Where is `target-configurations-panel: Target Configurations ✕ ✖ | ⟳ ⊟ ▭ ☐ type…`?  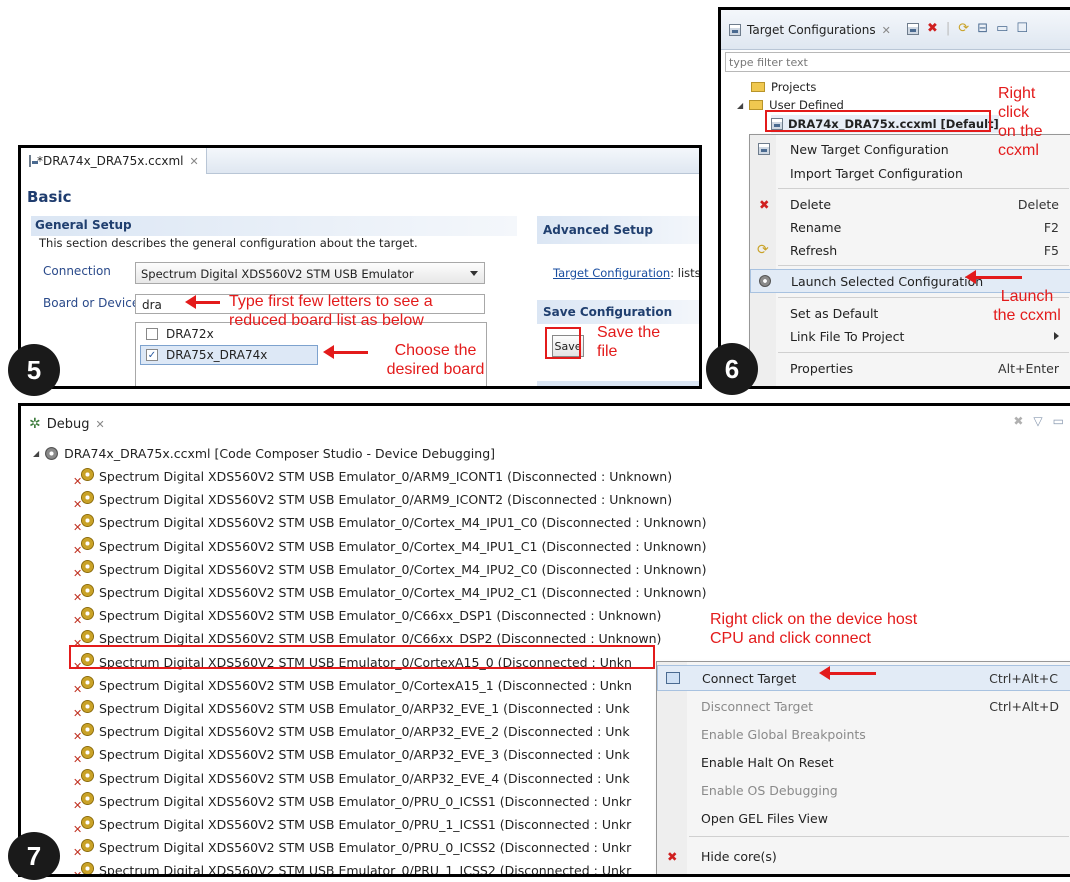
target-configurations-panel: Target Configurations ✕ ✖ | ⟳ ⊟ ▭ ☐ type… is located at coordinates (894, 198).